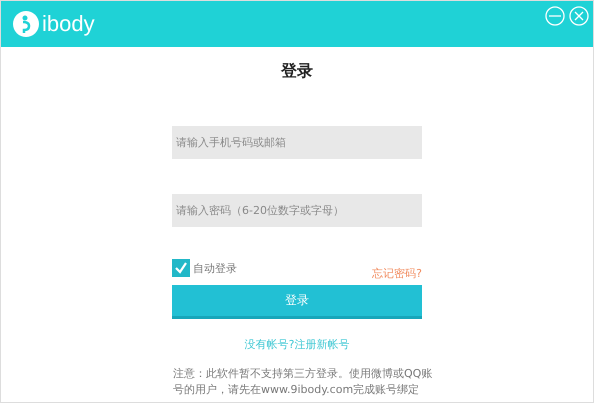 Image resolution: width=594 pixels, height=403 pixels. I want to click on logo-text: ibody, so click(68, 24).